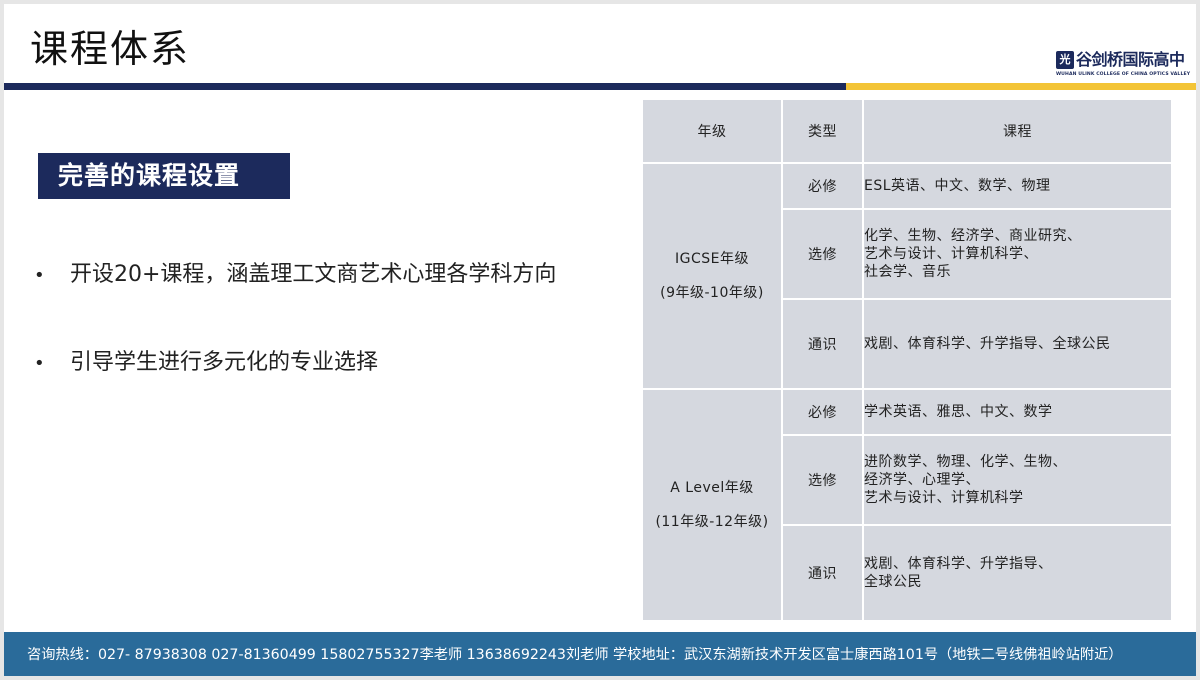 This screenshot has width=1200, height=680. I want to click on course-line: 全球公民, so click(893, 582).